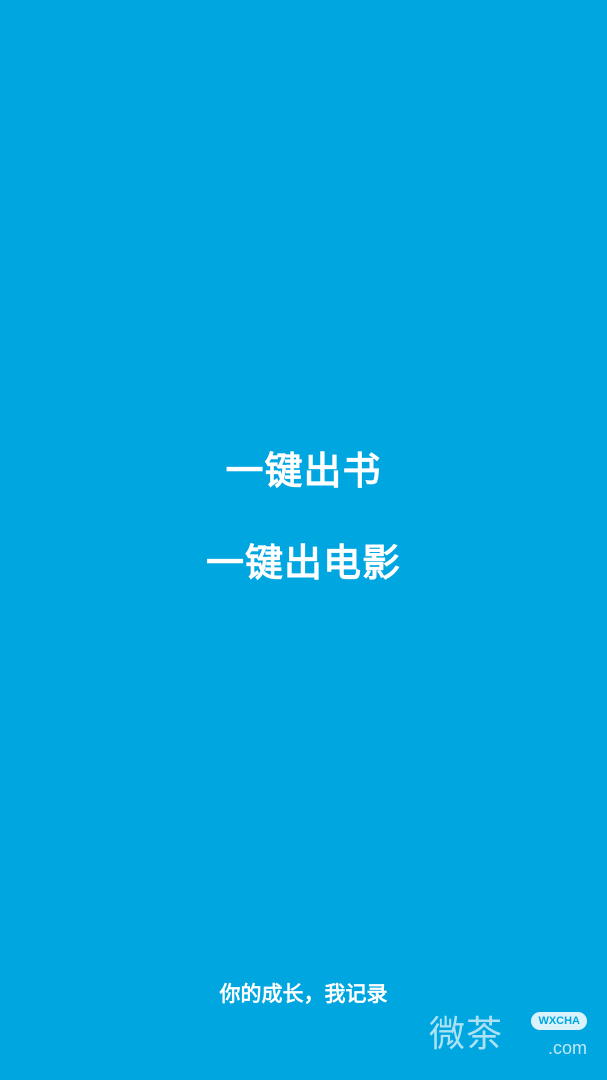 The height and width of the screenshot is (1080, 607). Describe the element at coordinates (509, 1035) in the screenshot. I see `watermark-logo: 微茶 WXCHA .com` at that location.